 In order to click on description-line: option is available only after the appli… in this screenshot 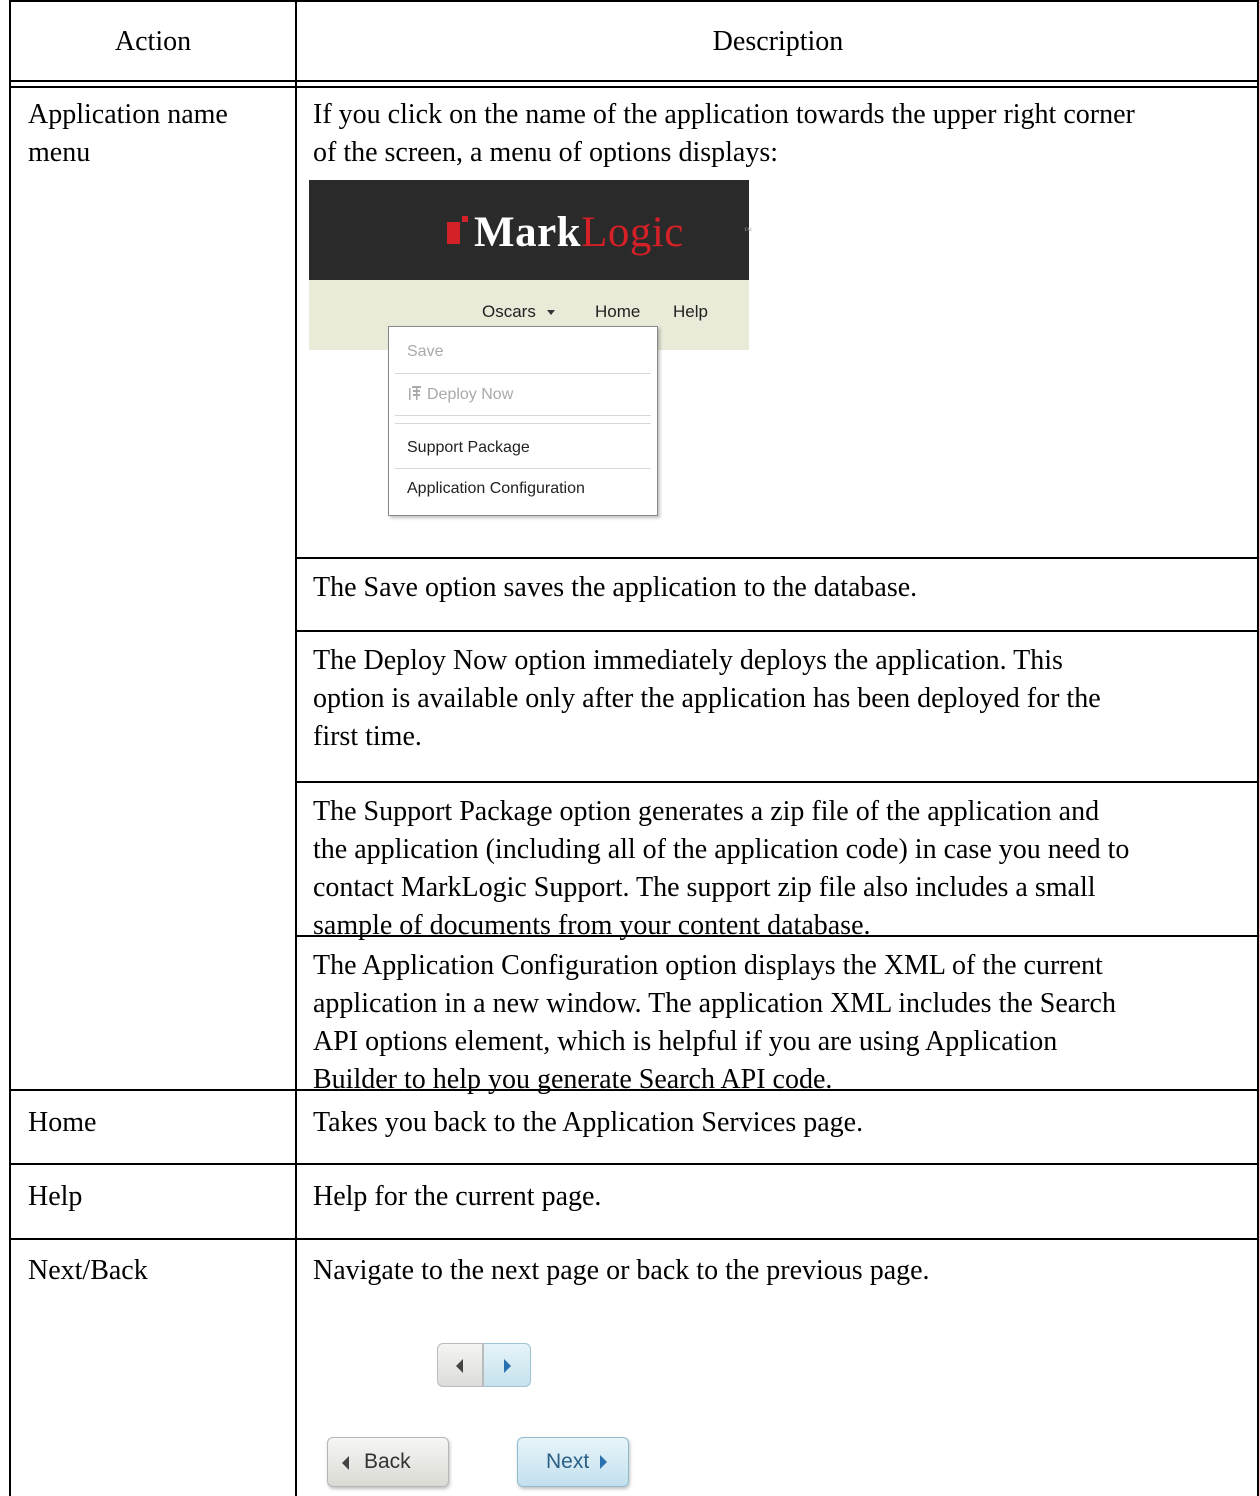, I will do `click(707, 698)`.